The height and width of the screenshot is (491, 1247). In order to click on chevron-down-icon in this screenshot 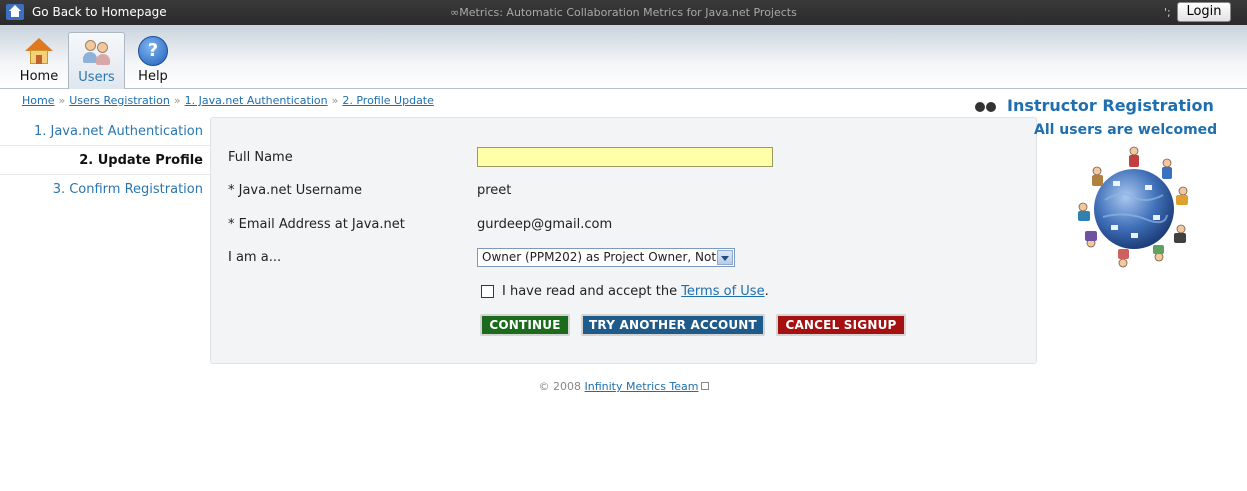, I will do `click(725, 257)`.